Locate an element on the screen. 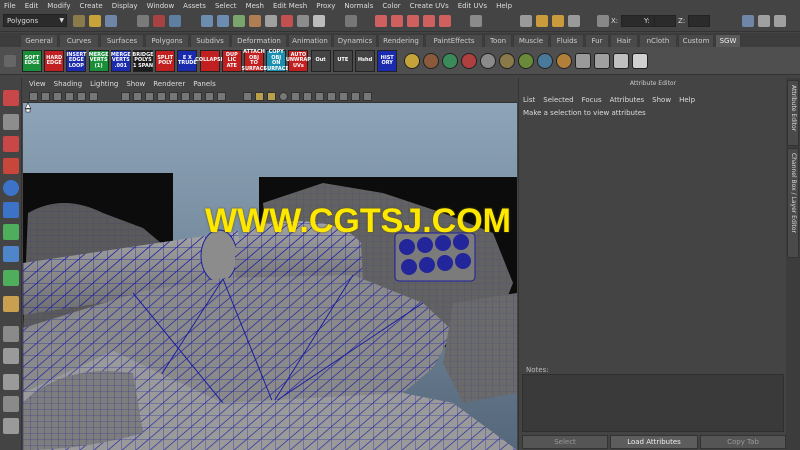 The height and width of the screenshot is (450, 800). shelf-button-2: INSERT EDGE LOOP is located at coordinates (76, 61).